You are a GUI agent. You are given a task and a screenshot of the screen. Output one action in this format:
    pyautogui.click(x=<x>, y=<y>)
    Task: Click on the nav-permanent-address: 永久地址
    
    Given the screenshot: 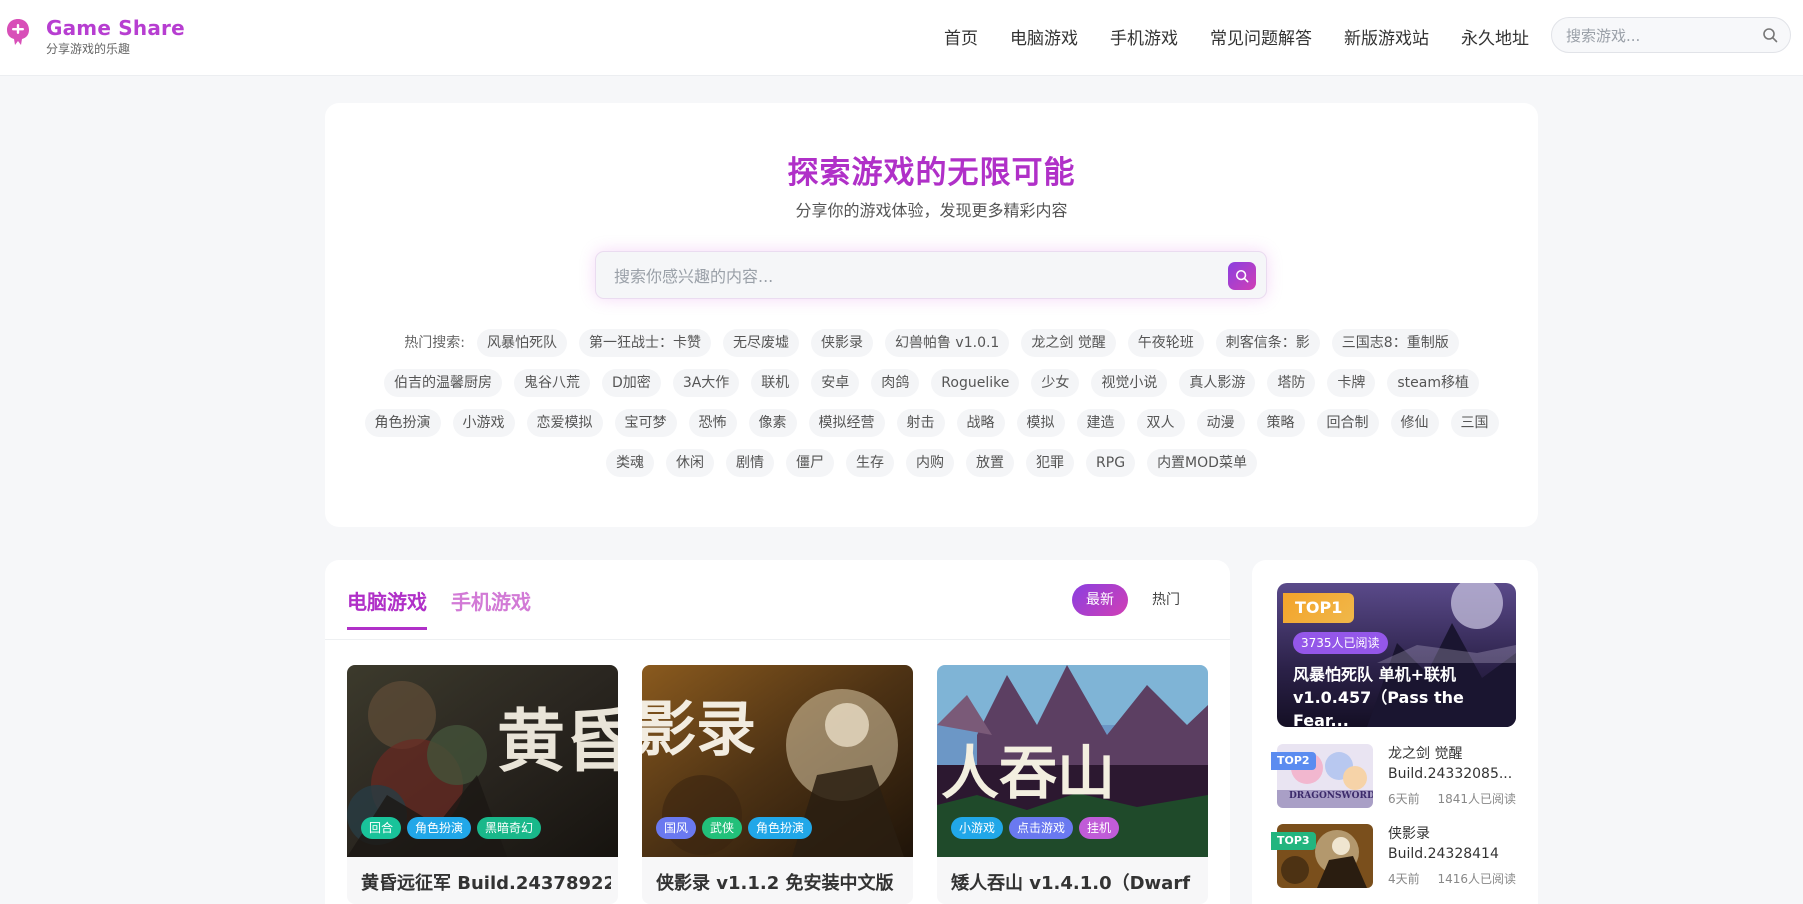 What is the action you would take?
    pyautogui.click(x=1495, y=36)
    